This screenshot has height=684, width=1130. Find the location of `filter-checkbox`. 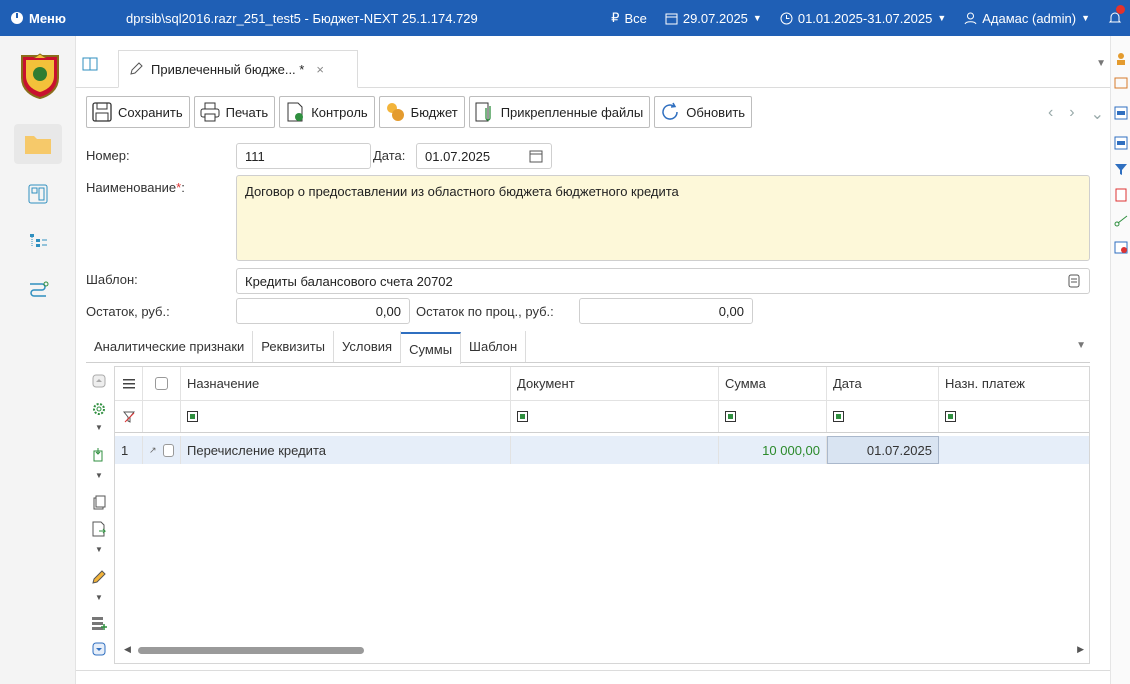

filter-checkbox is located at coordinates (838, 416).